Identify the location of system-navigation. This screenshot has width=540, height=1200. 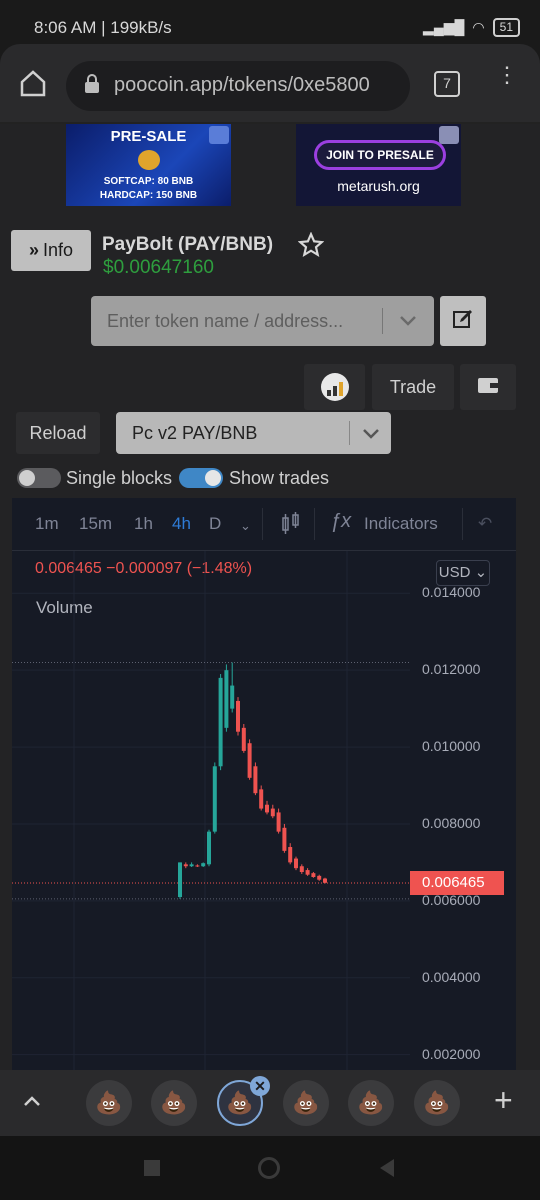
(270, 1168).